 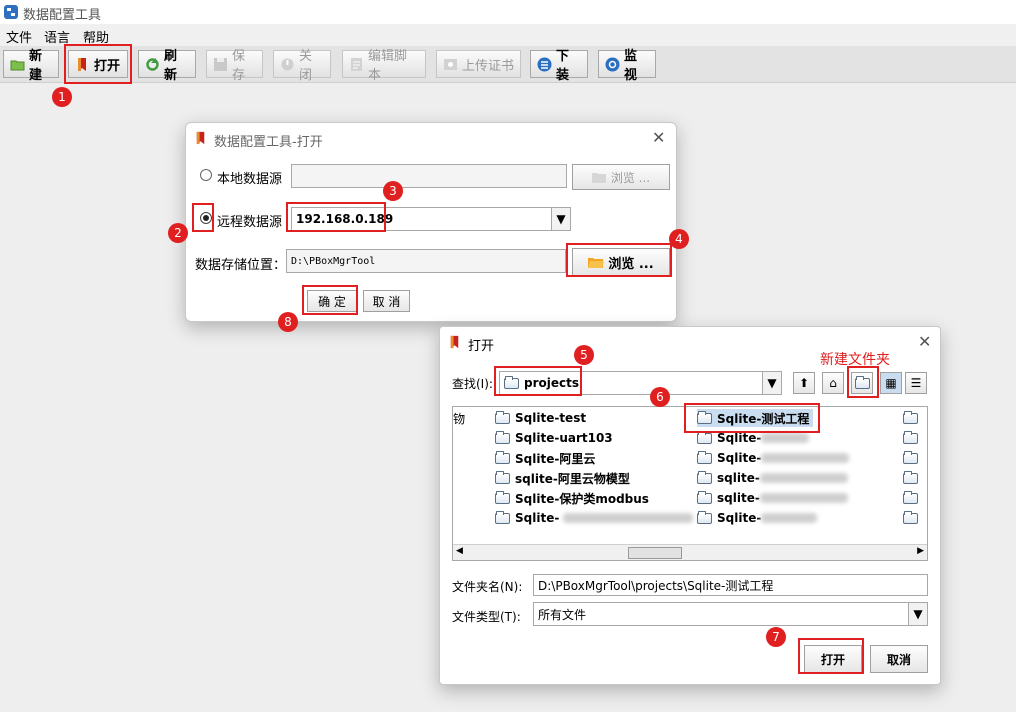 I want to click on ok-highlight, so click(x=330, y=300).